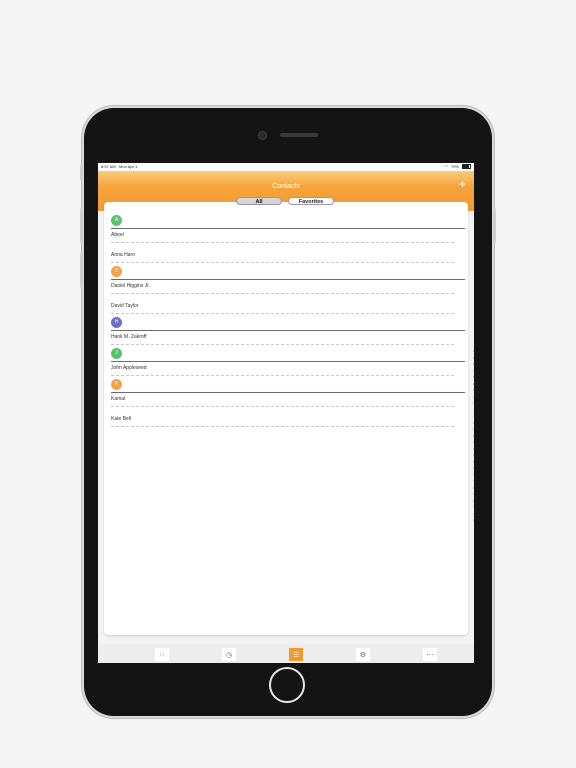 The width and height of the screenshot is (576, 768). Describe the element at coordinates (81, 225) in the screenshot. I see `volume-up-button` at that location.